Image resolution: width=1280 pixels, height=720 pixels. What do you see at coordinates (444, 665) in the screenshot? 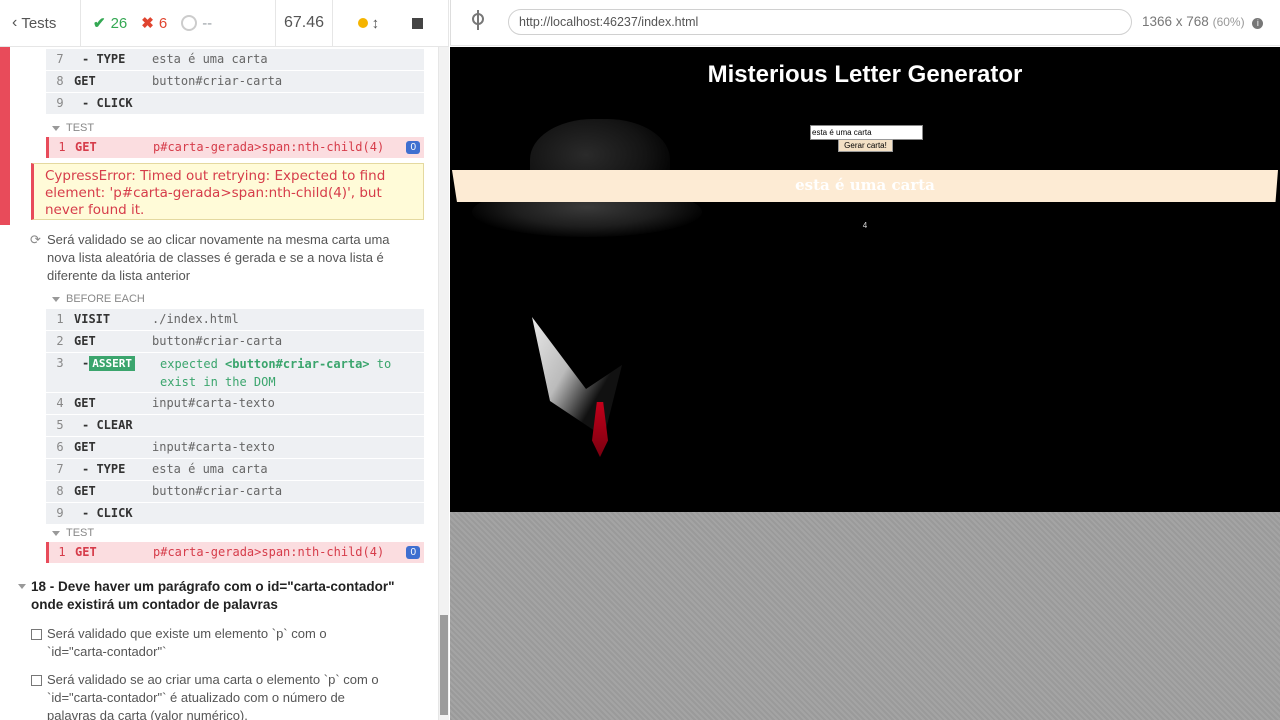
I see `scrollbar-thumb` at bounding box center [444, 665].